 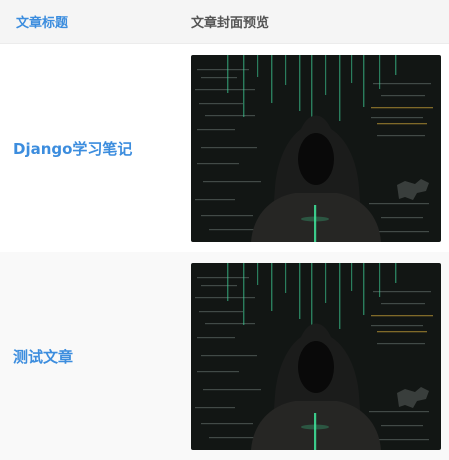 What do you see at coordinates (88, 356) in the screenshot?
I see `title-cell: 测试文章` at bounding box center [88, 356].